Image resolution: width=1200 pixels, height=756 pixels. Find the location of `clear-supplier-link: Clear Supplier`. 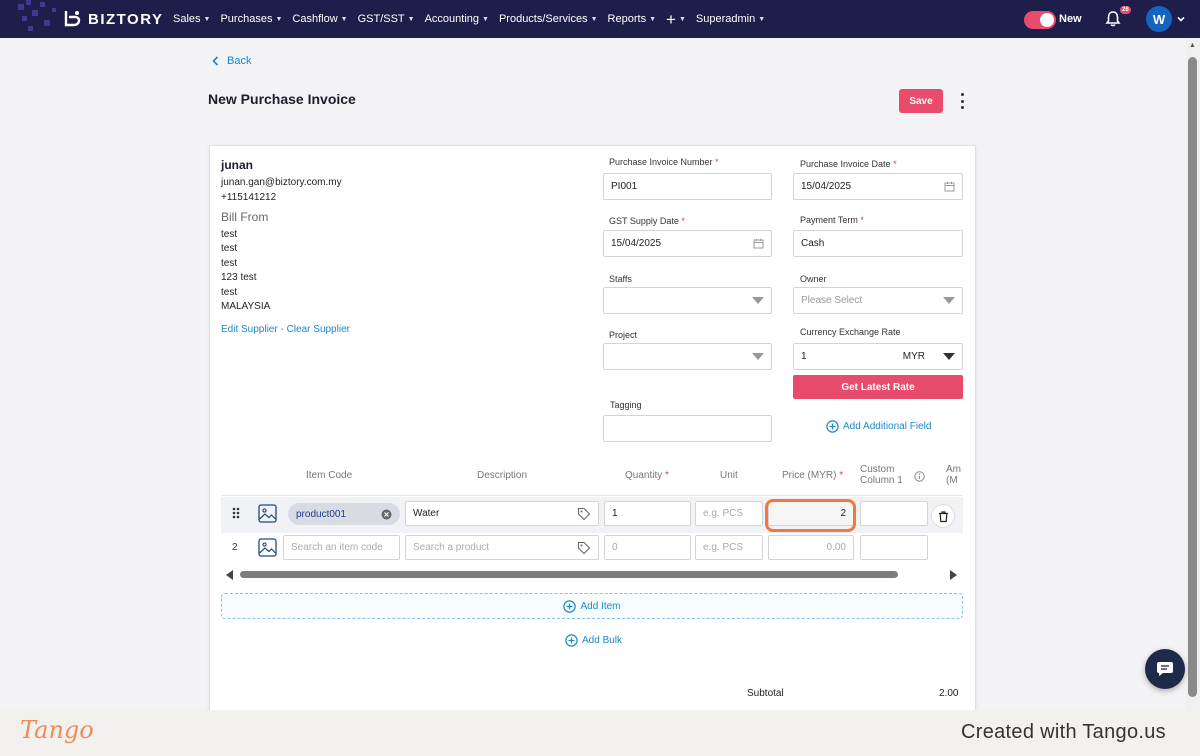

clear-supplier-link: Clear Supplier is located at coordinates (318, 329).